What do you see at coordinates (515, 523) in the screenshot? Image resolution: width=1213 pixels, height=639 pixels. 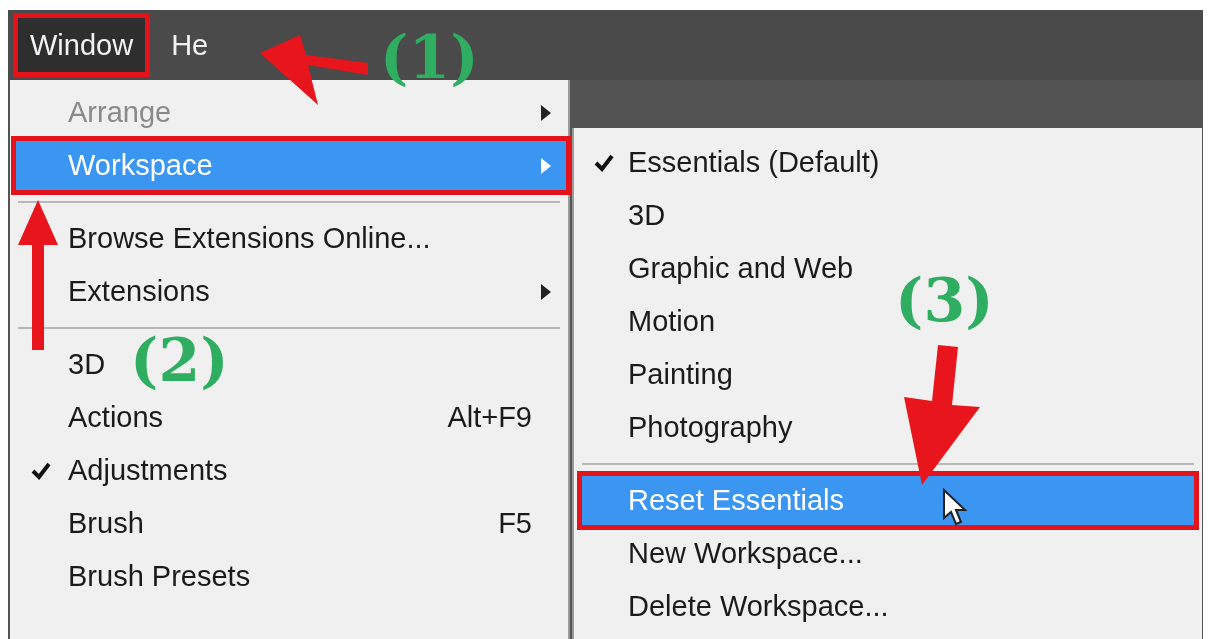 I see `shortcut-label: F5` at bounding box center [515, 523].